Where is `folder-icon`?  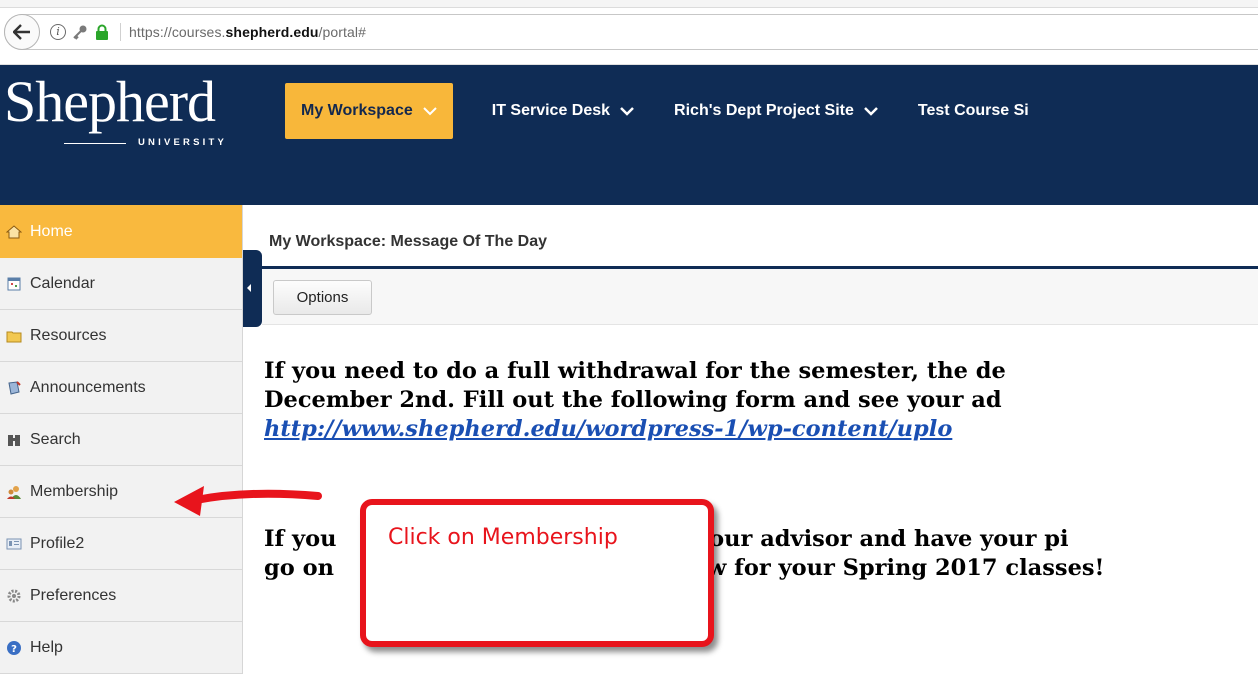
folder-icon is located at coordinates (14, 336).